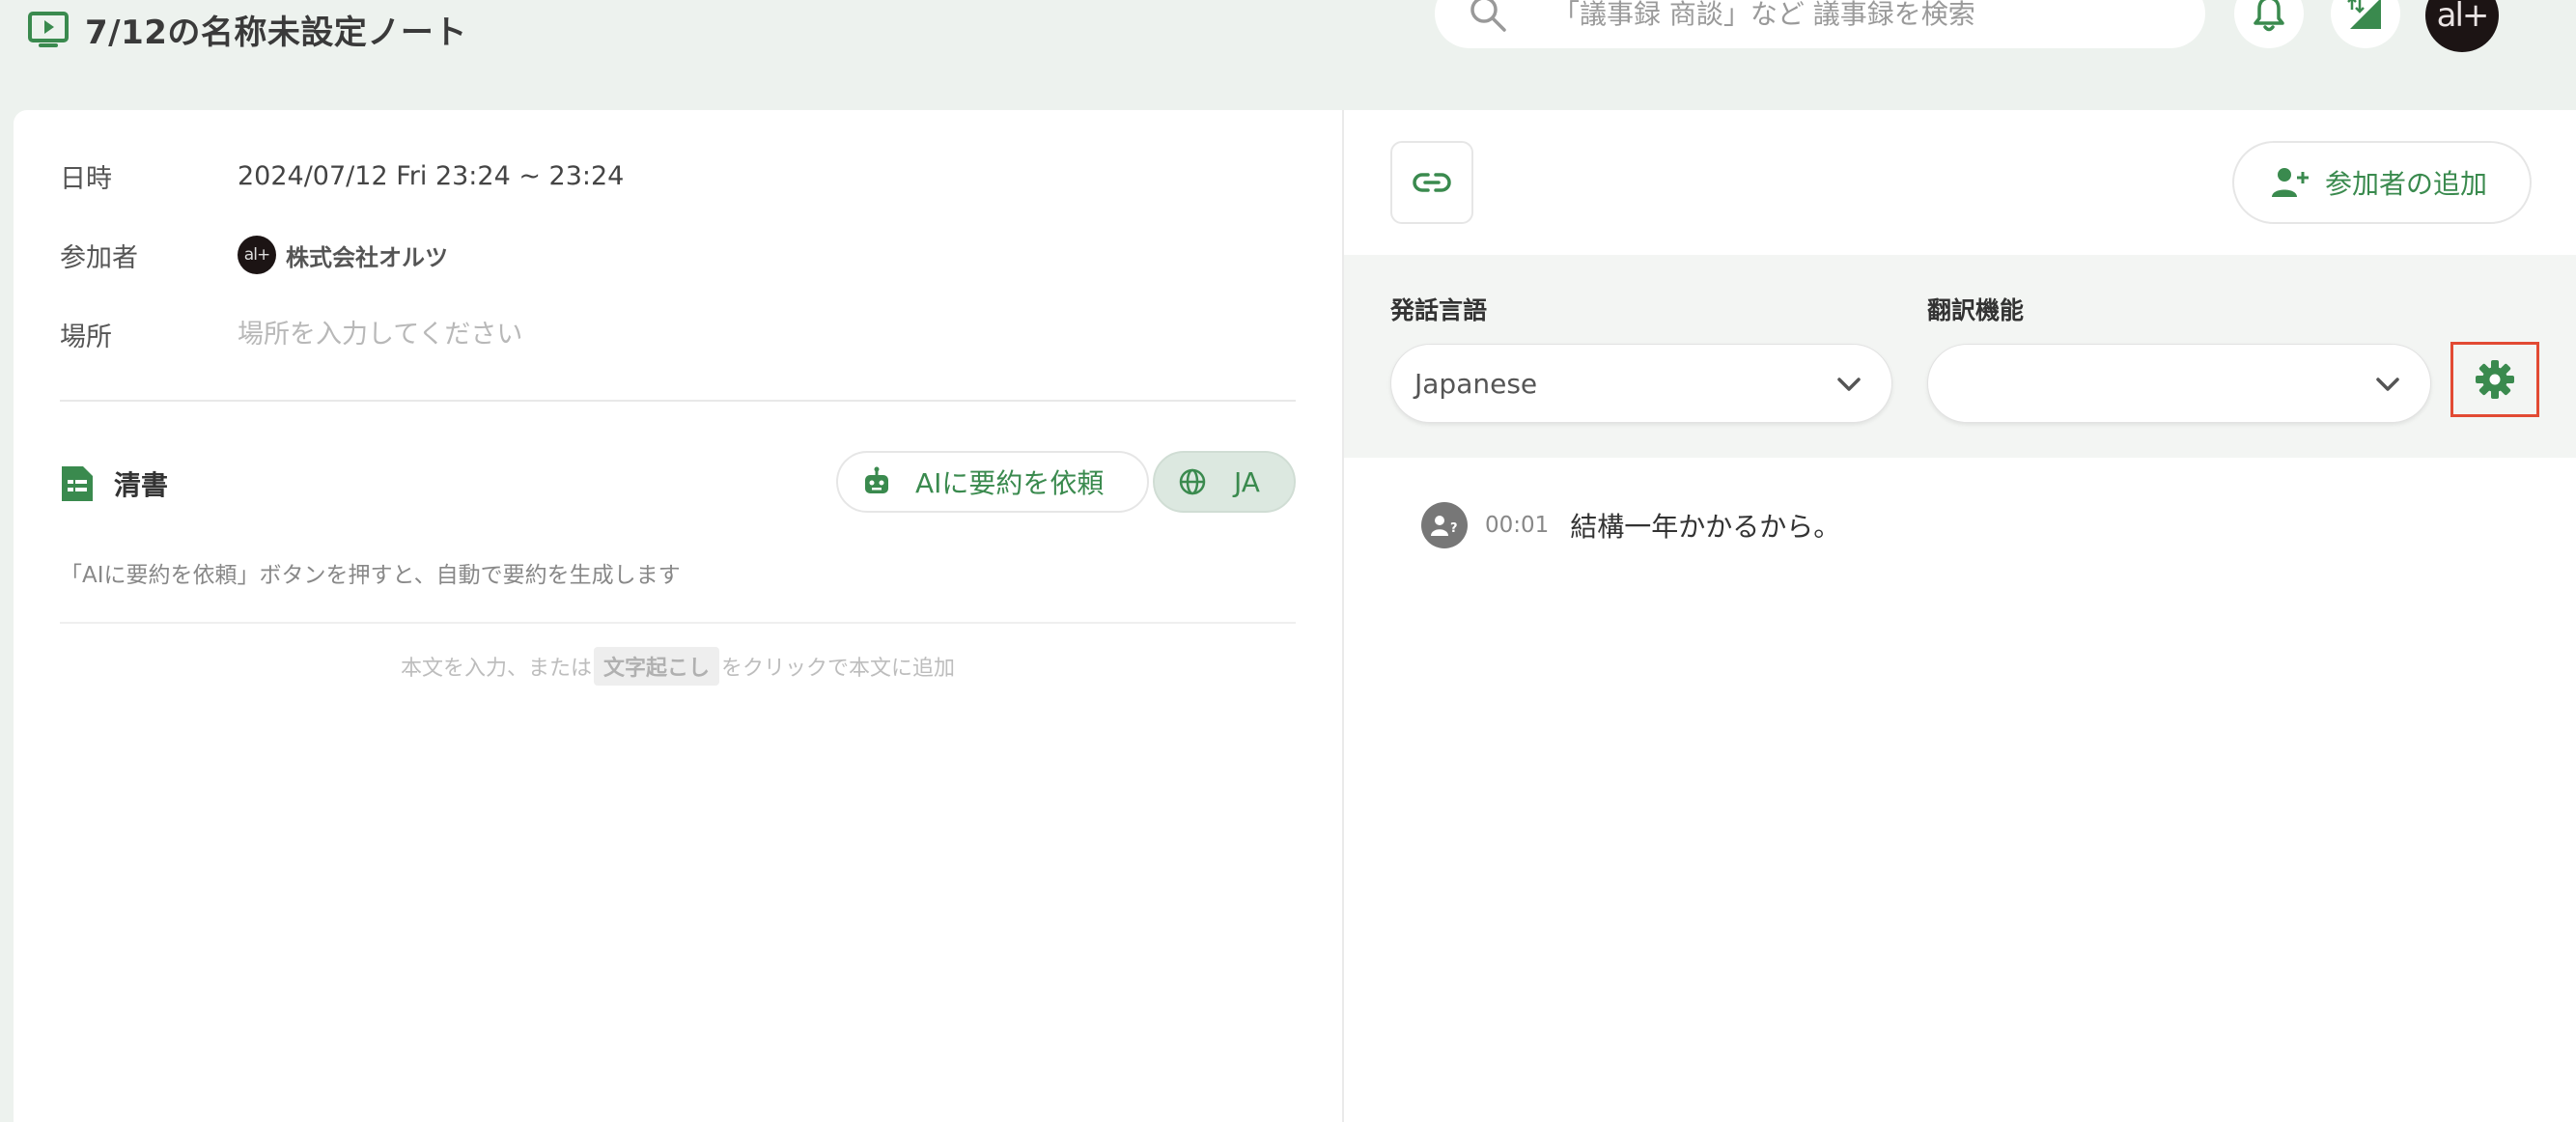 The image size is (2576, 1122). What do you see at coordinates (1976, 310) in the screenshot?
I see `translation-label: 翻訳機能` at bounding box center [1976, 310].